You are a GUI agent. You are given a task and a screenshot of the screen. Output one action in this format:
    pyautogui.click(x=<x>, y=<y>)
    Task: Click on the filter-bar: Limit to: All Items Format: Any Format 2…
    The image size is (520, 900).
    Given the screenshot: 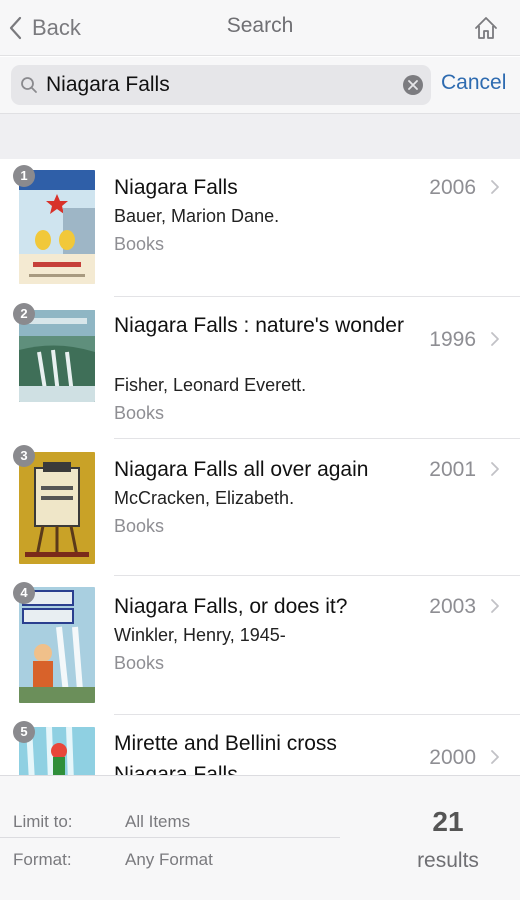 What is the action you would take?
    pyautogui.click(x=260, y=837)
    